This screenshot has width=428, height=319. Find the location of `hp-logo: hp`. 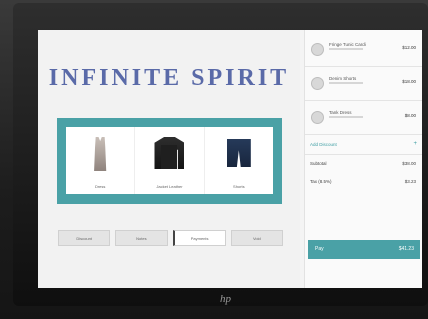

hp-logo: hp is located at coordinates (225, 299).